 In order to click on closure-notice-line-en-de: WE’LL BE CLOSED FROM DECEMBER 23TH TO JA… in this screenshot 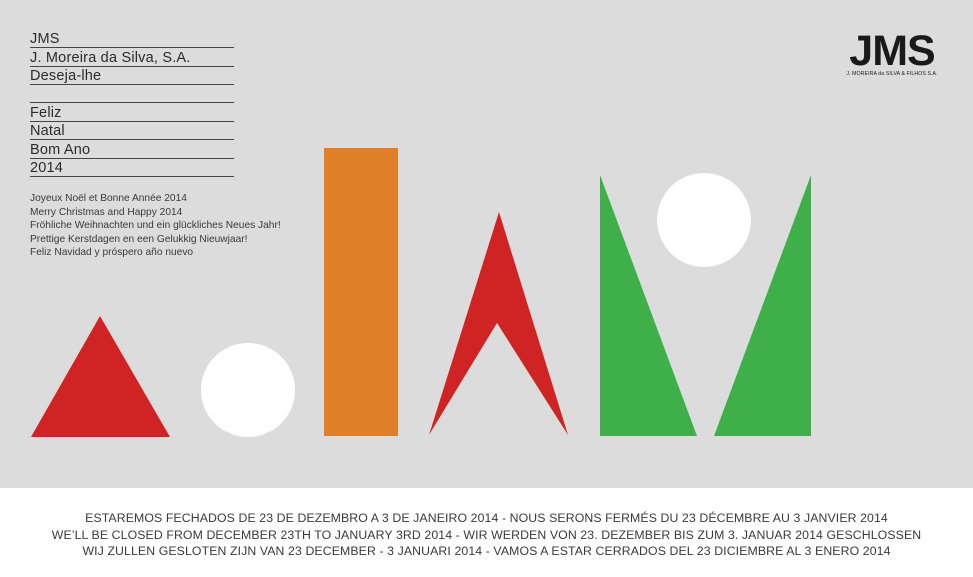, I will do `click(486, 534)`.